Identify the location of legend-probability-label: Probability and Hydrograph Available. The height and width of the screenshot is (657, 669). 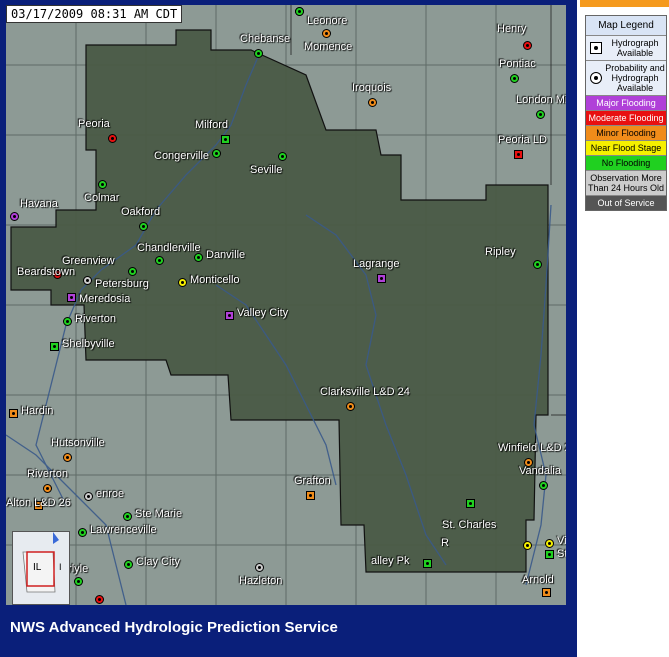
(635, 78).